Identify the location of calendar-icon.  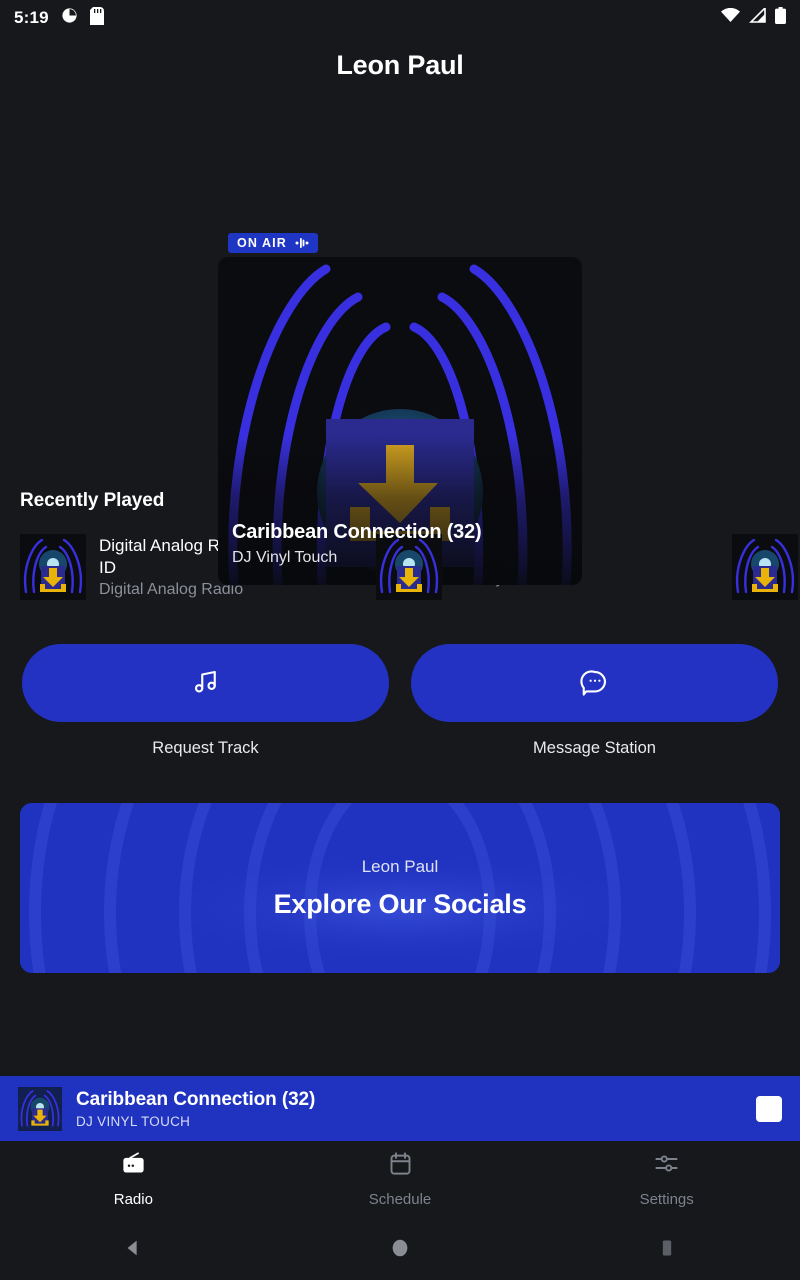
(400, 1166).